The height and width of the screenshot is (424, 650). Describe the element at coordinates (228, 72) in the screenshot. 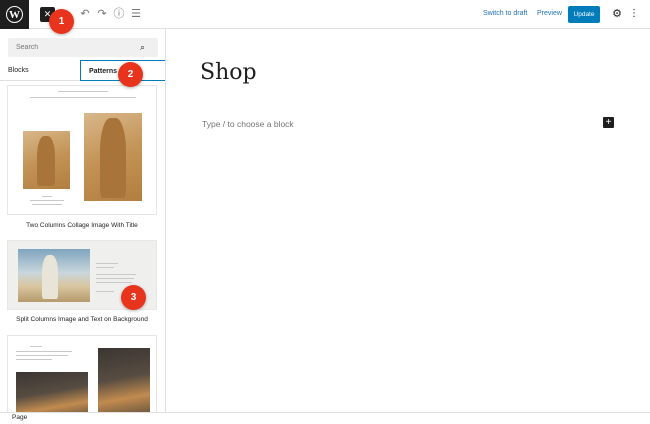

I see `page-title: Shop` at that location.